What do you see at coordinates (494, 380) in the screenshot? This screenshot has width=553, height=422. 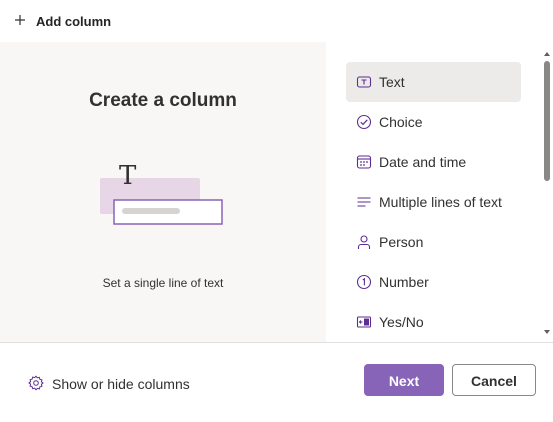 I see `cancel-button: Cancel` at bounding box center [494, 380].